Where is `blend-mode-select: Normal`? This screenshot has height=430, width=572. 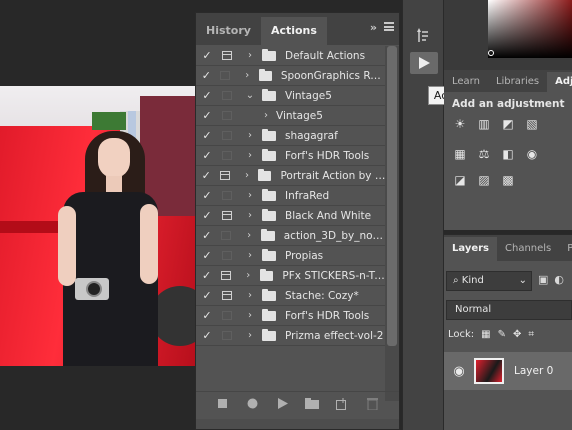
blend-mode-select: Normal is located at coordinates (509, 310).